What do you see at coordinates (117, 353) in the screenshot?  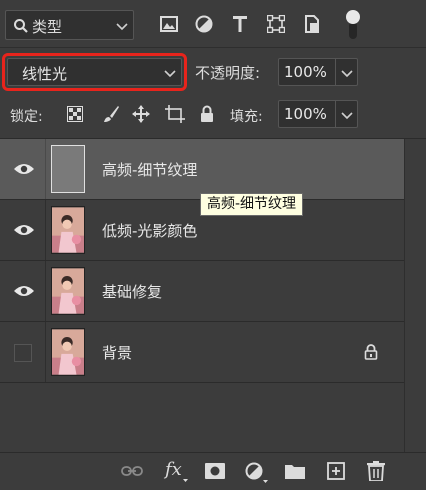 I see `layer-name: 背景` at bounding box center [117, 353].